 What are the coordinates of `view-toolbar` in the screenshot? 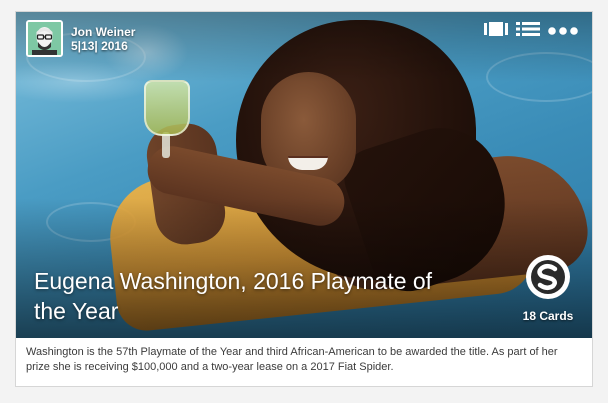 It's located at (527, 31).